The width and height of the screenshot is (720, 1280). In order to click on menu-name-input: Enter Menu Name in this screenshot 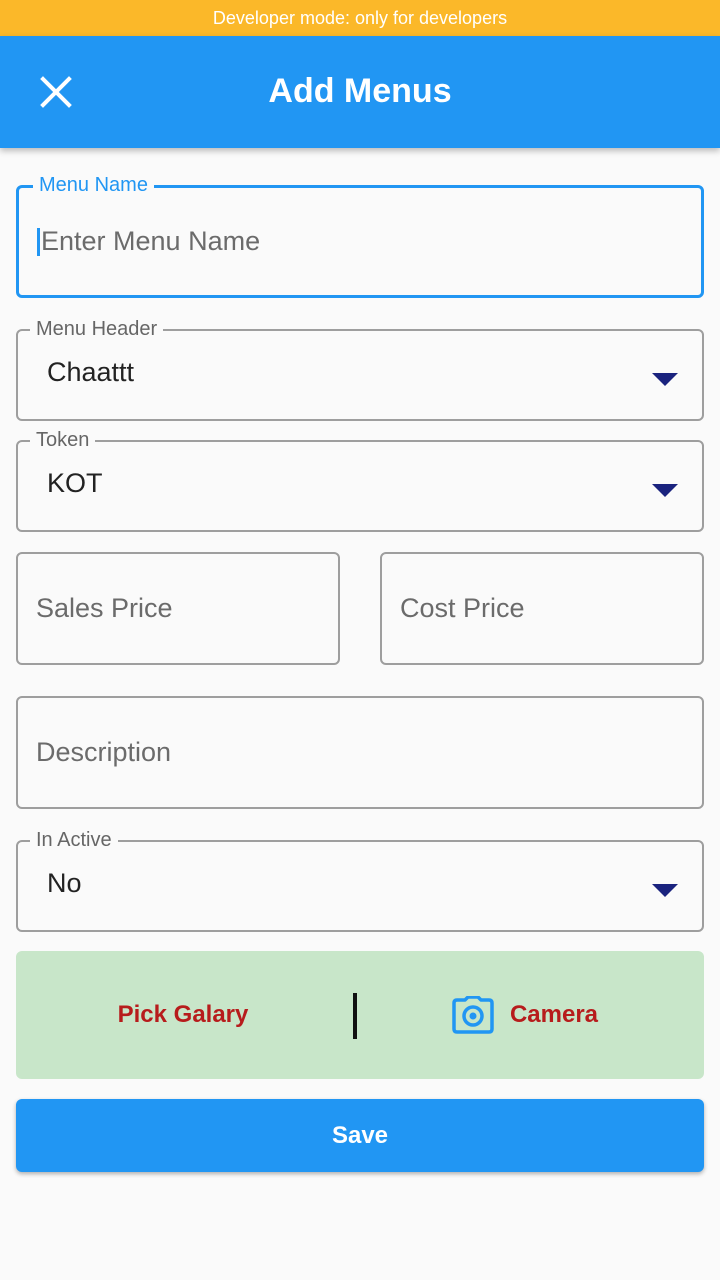, I will do `click(148, 241)`.